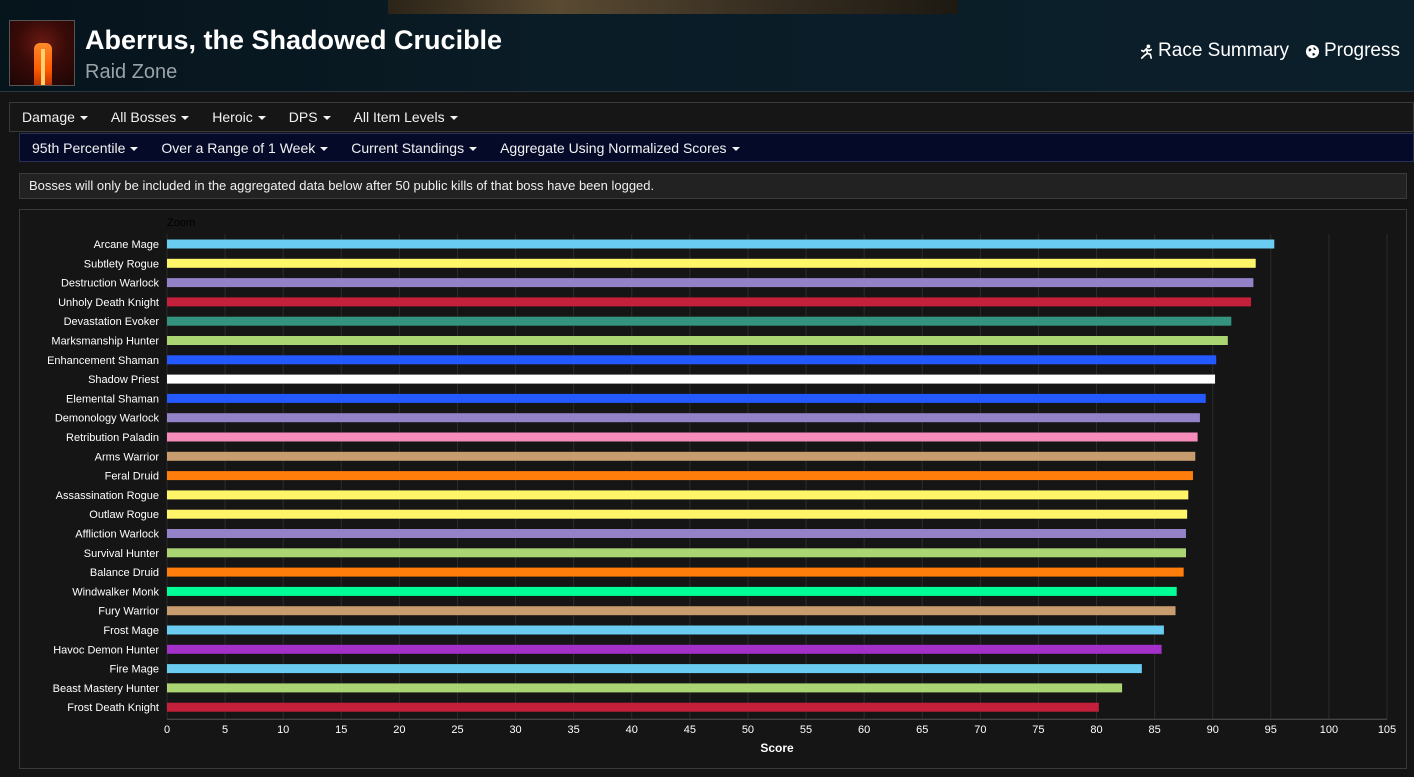 The image size is (1414, 777). Describe the element at coordinates (864, 730) in the screenshot. I see `x-tick-label: 60` at that location.